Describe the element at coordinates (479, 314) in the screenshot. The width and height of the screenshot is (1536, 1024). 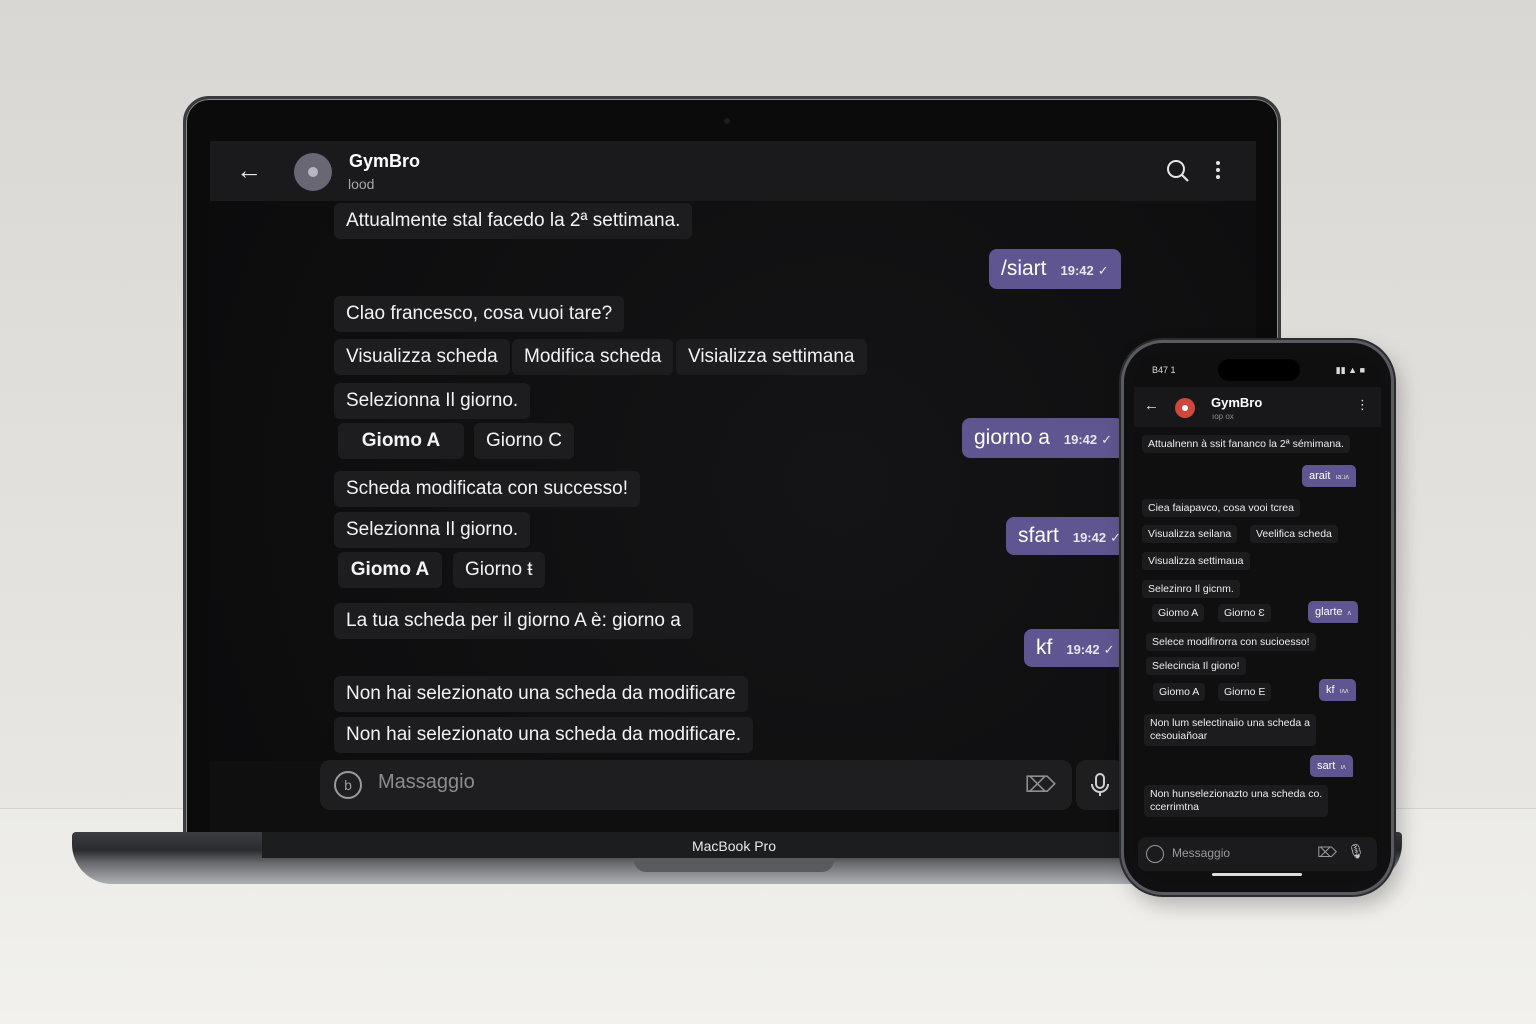
I see `incoming-message: Clao francesco, cosa vuoi tare?` at that location.